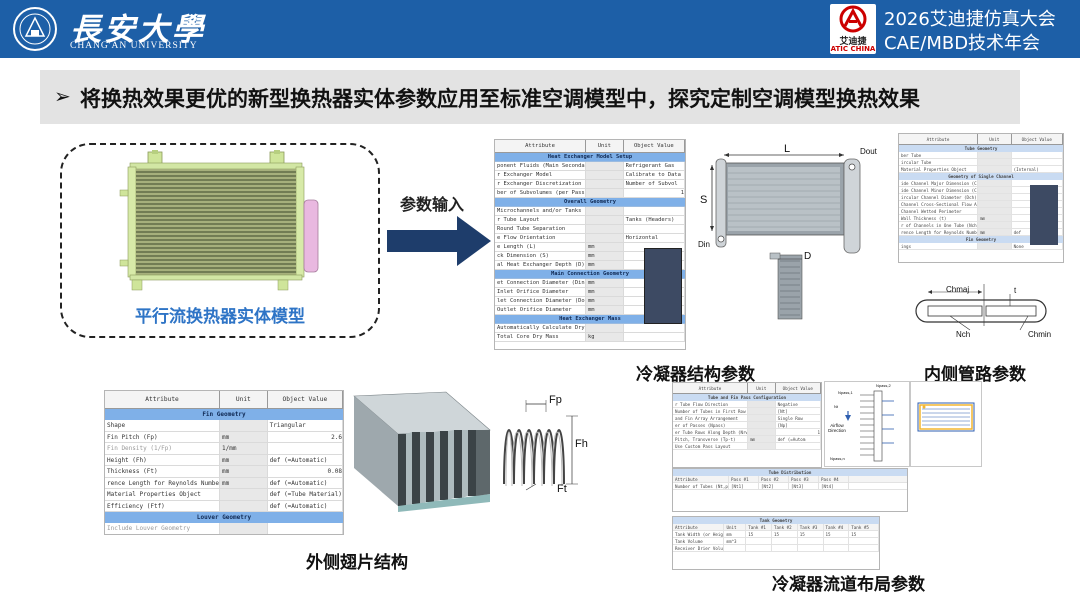 This screenshot has height=593, width=1080. Describe the element at coordinates (834, 486) in the screenshot. I see `dist-row-p4: [Nt4]` at that location.